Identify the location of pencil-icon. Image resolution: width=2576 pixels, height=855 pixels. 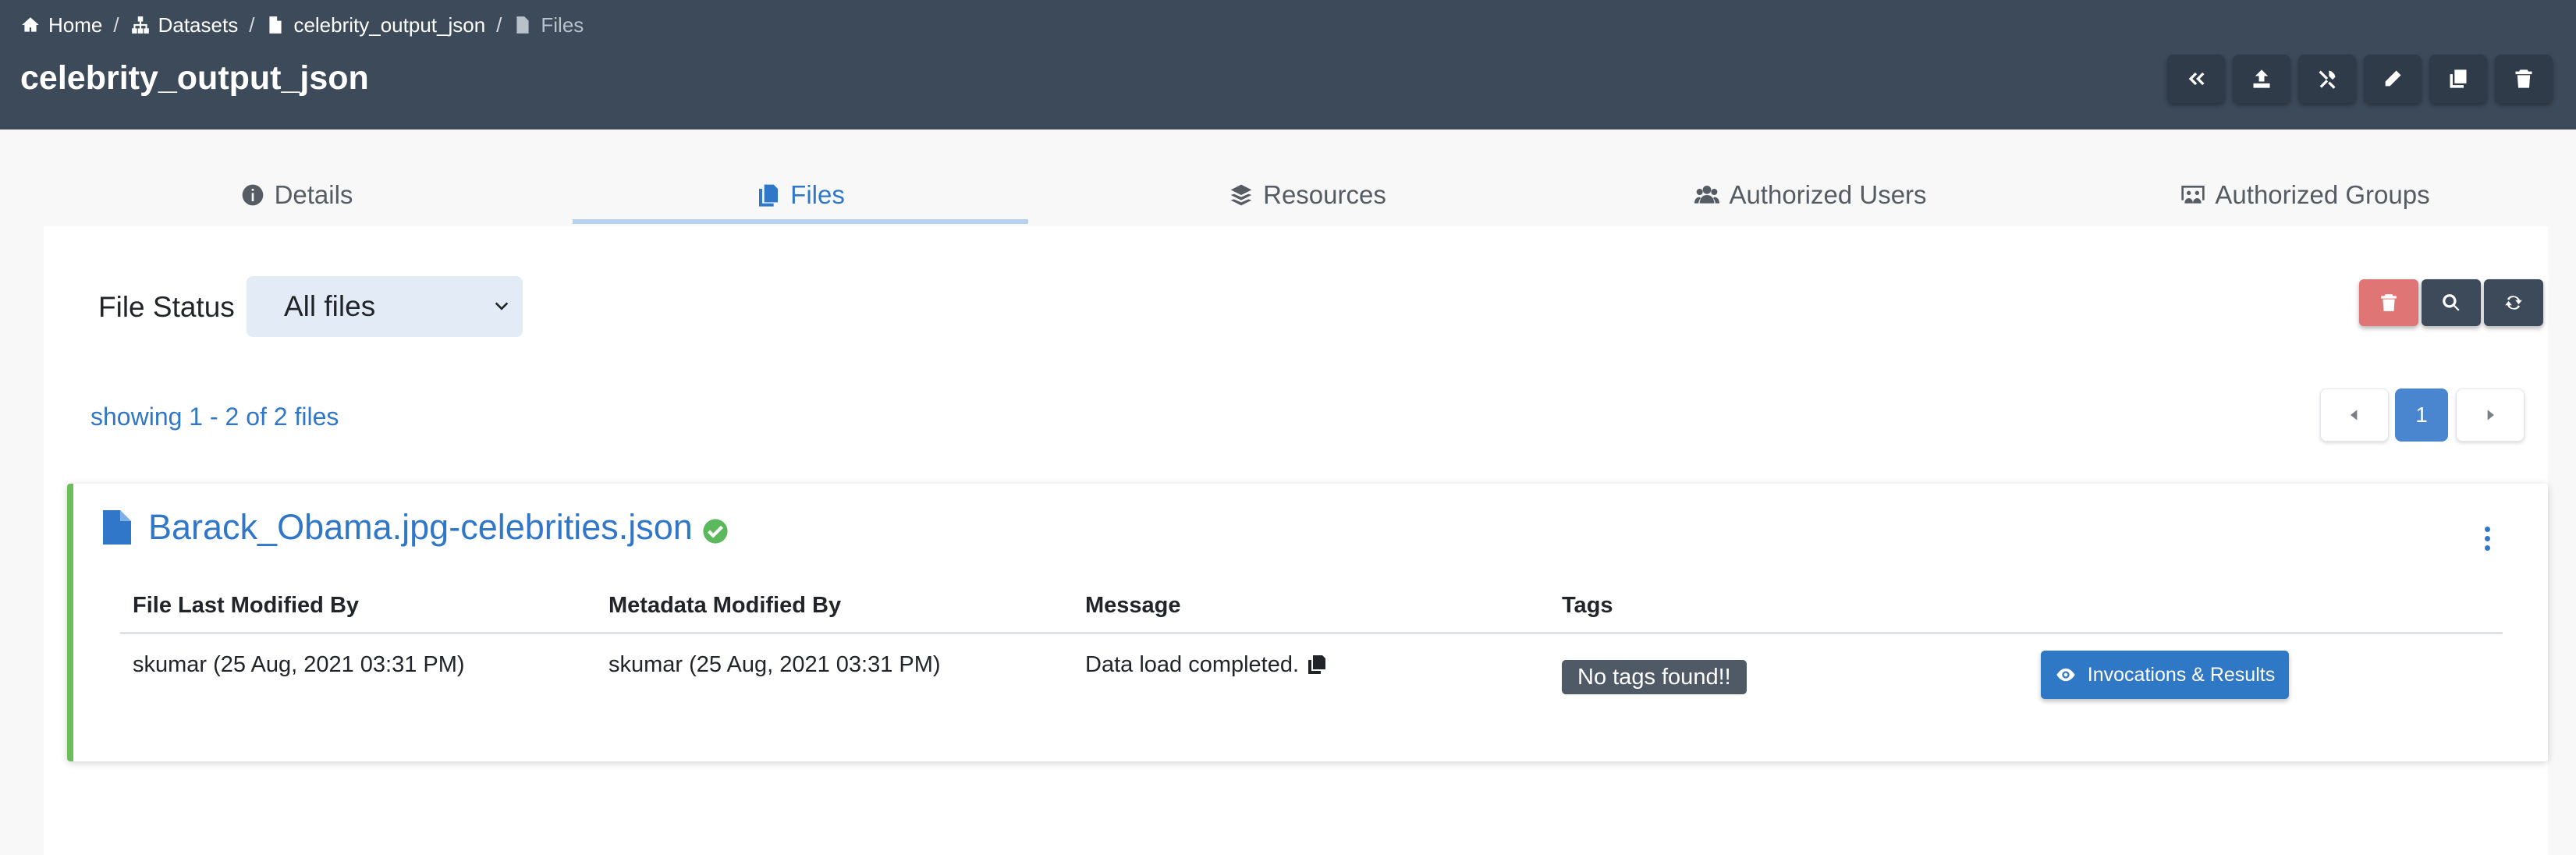
(2393, 78).